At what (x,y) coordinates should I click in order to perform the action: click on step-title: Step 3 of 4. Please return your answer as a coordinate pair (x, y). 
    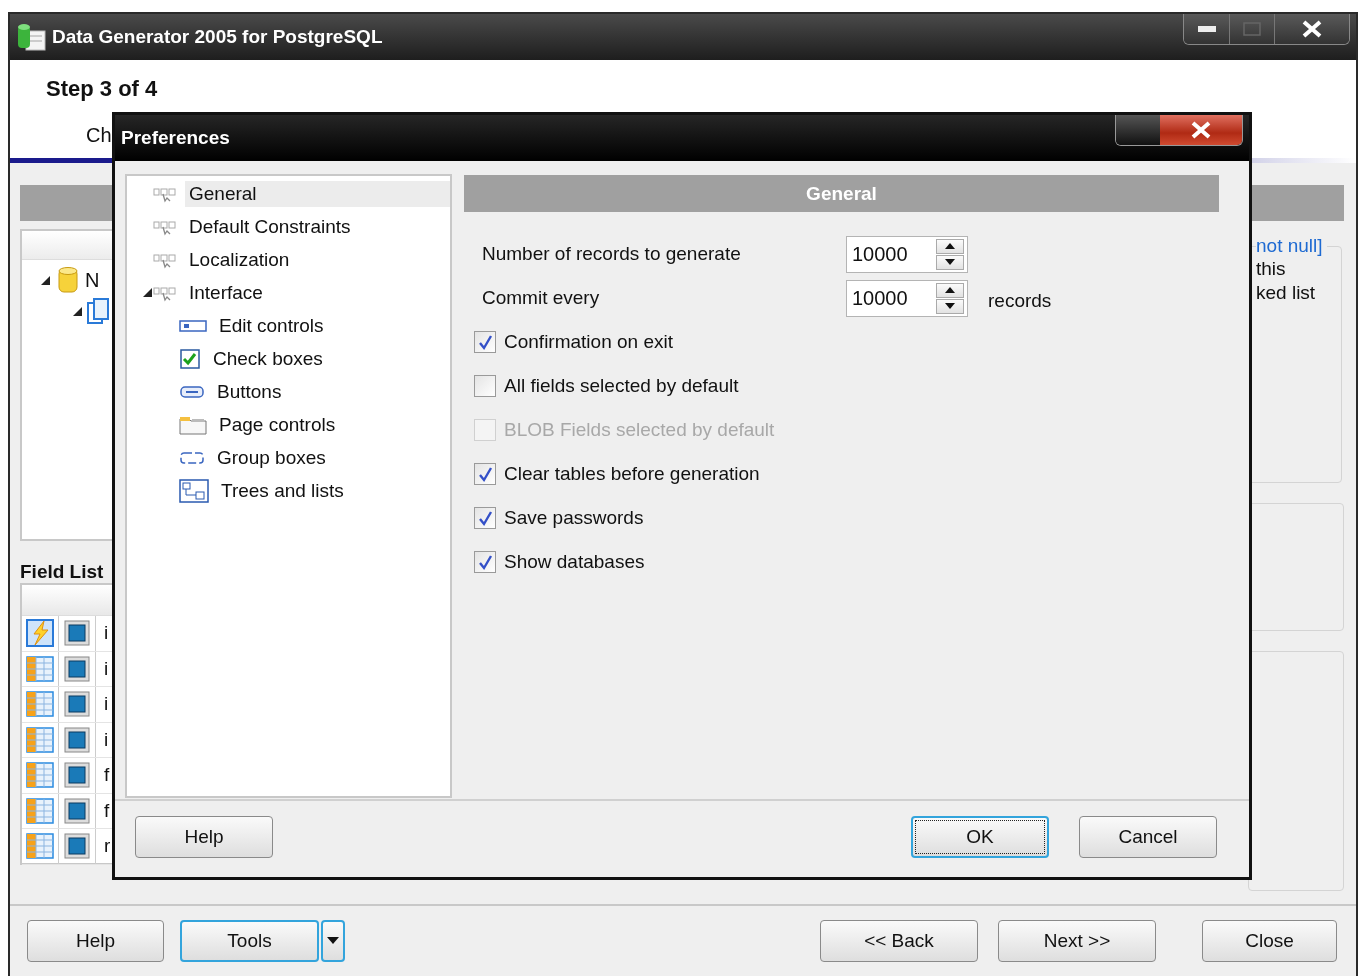
    Looking at the image, I should click on (102, 88).